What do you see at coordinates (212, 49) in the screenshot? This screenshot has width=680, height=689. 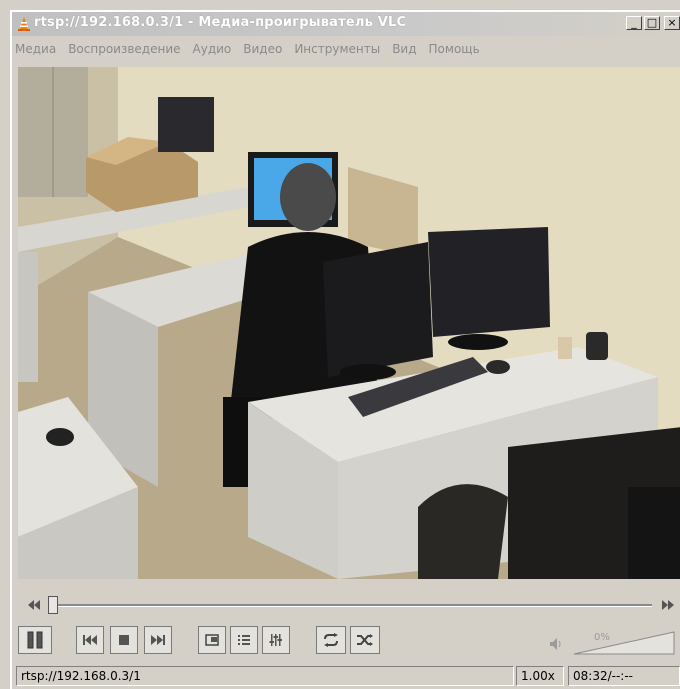 I see `menu-audio: Аудио` at bounding box center [212, 49].